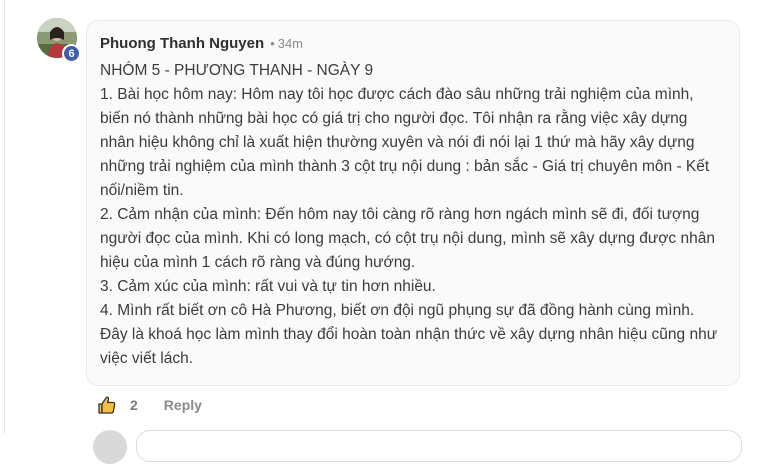  Describe the element at coordinates (183, 405) in the screenshot. I see `reply-button: Reply` at that location.